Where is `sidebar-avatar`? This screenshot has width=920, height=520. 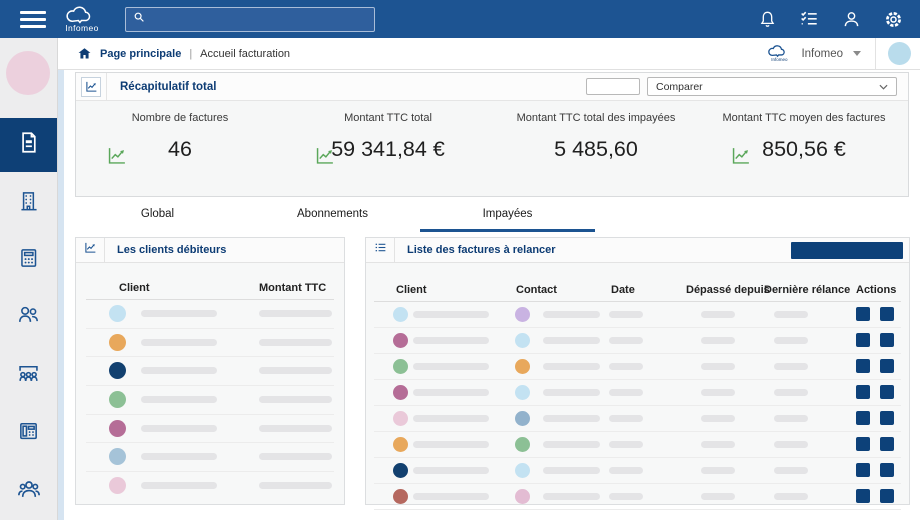
sidebar-avatar is located at coordinates (28, 73).